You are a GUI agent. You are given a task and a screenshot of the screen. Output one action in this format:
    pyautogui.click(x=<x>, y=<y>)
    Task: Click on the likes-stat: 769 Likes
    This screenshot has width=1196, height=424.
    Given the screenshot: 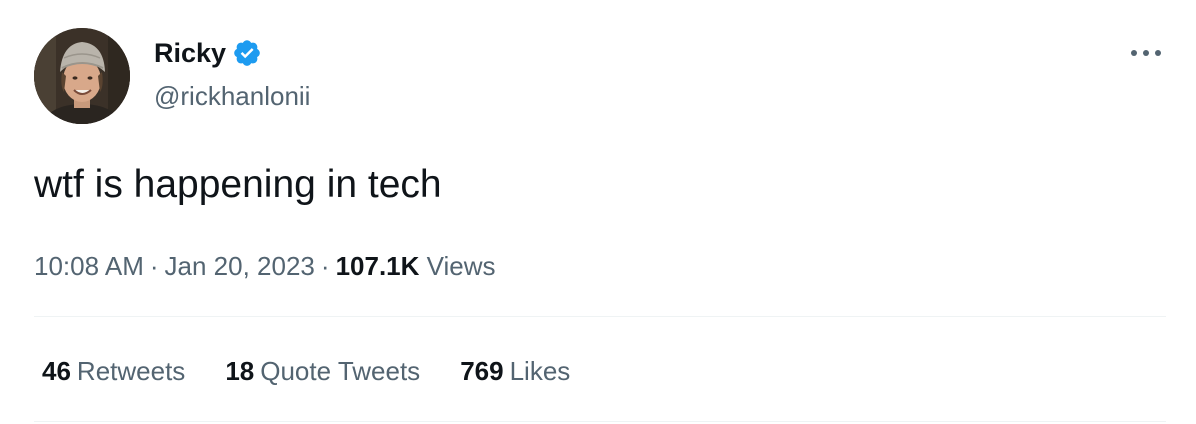 What is the action you would take?
    pyautogui.click(x=515, y=371)
    